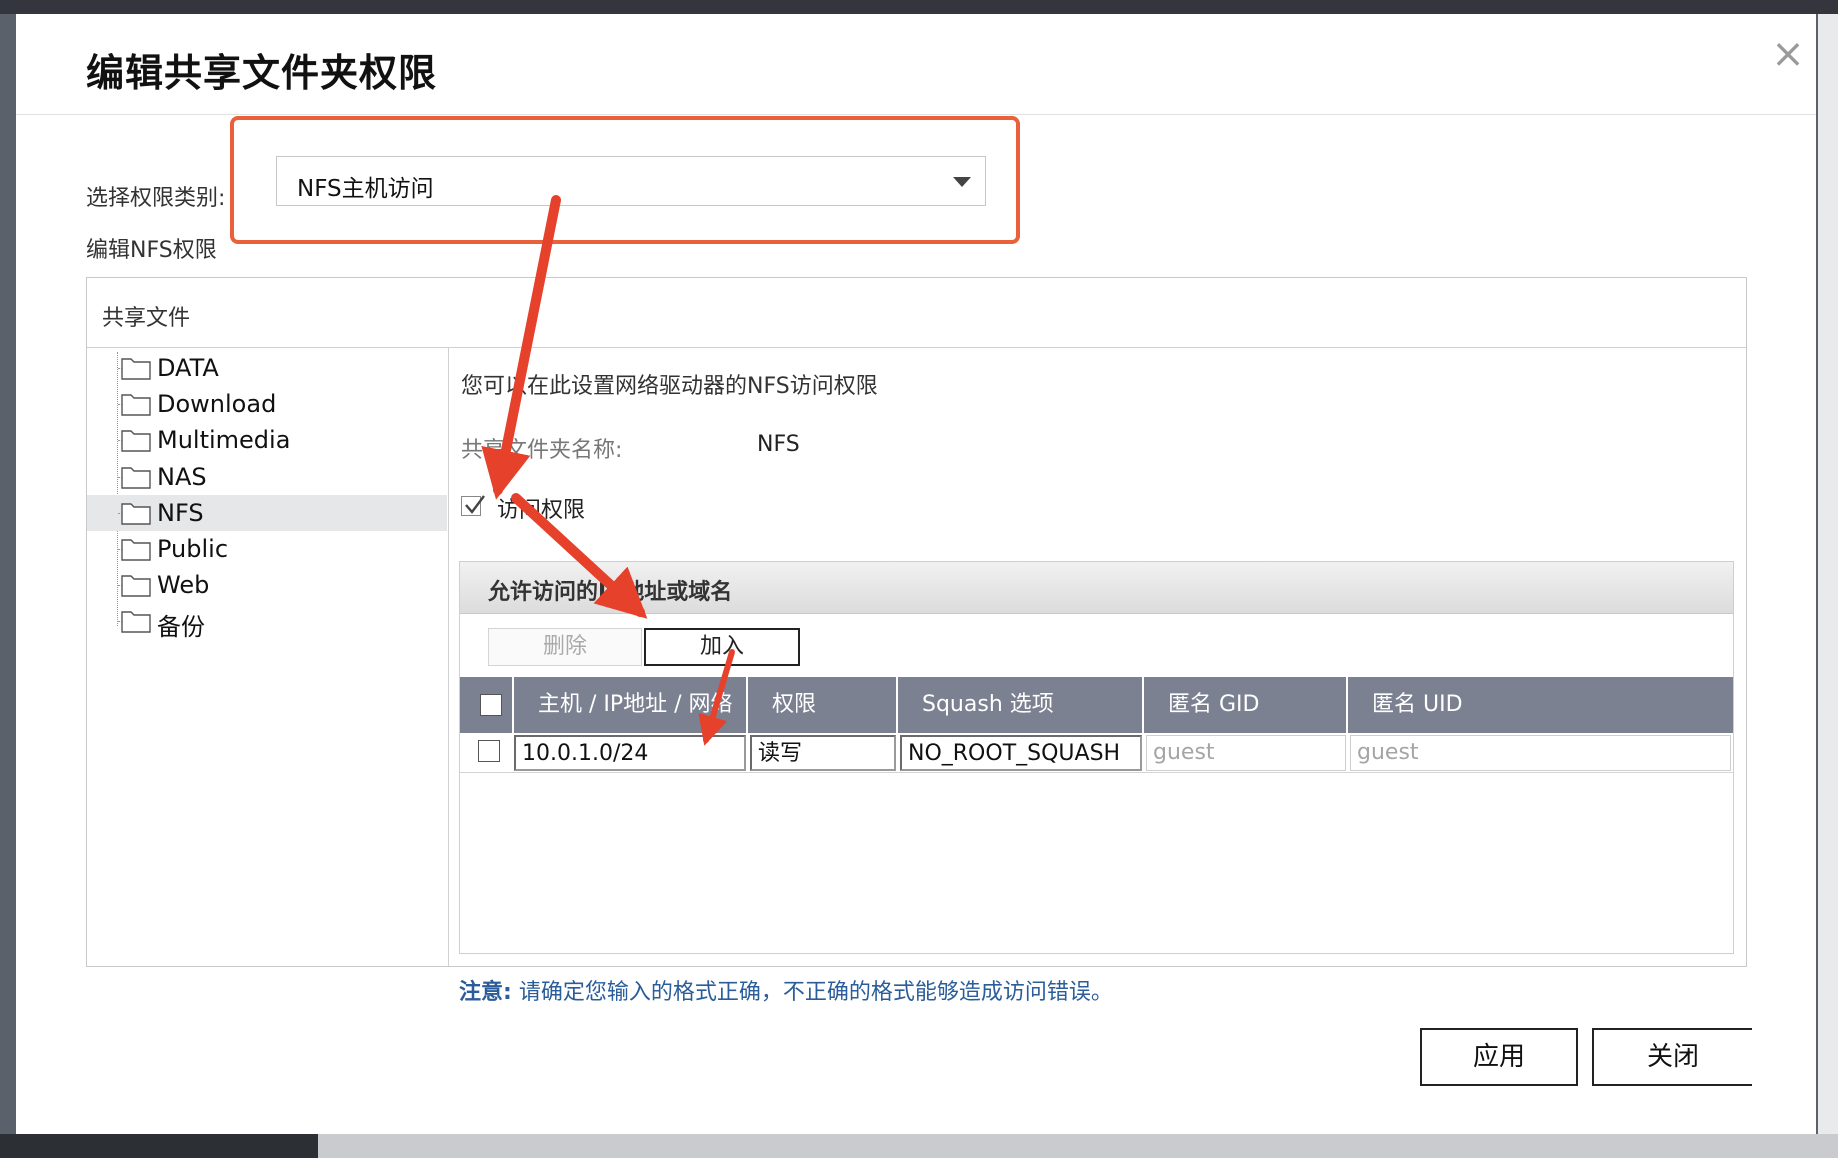  What do you see at coordinates (669, 386) in the screenshot?
I see `nfs-description: 您可以在此设置网络驱动器的NFS访问权限` at bounding box center [669, 386].